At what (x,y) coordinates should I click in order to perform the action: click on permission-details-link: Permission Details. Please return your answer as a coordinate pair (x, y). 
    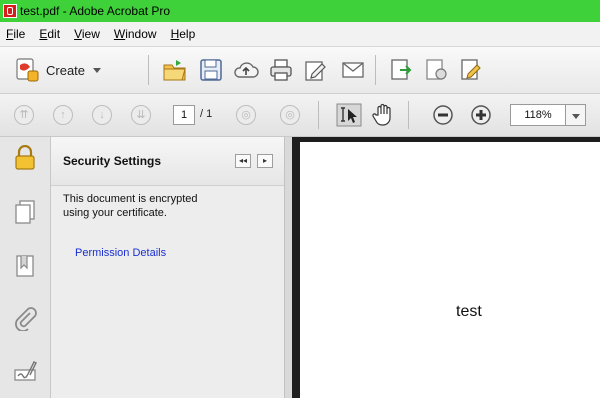
    Looking at the image, I should click on (120, 253).